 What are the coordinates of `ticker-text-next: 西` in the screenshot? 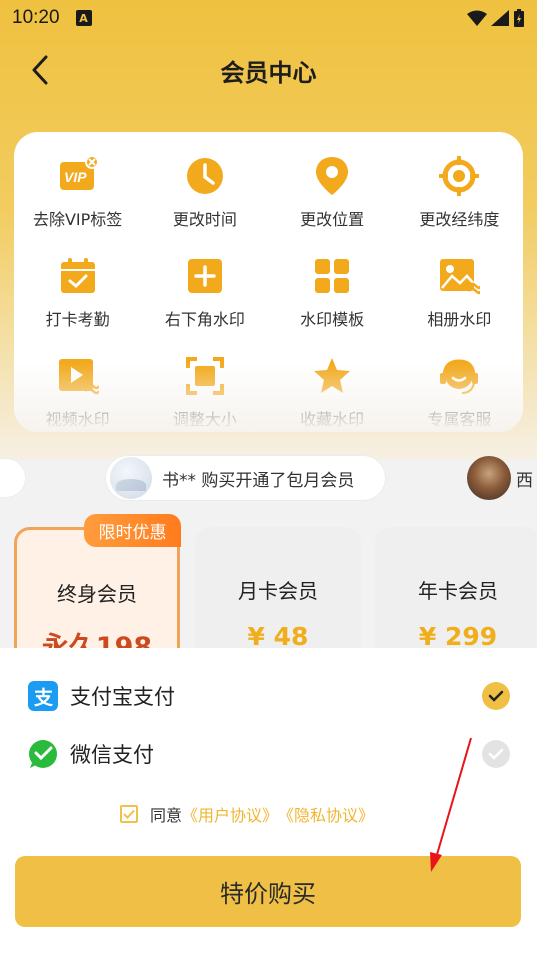 It's located at (524, 481).